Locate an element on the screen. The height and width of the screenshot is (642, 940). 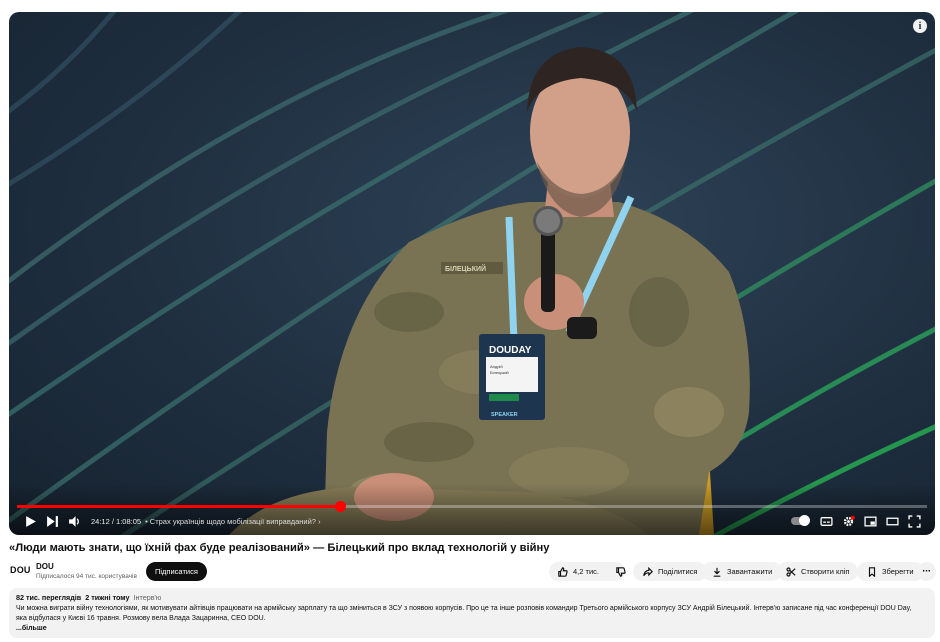
thumbs-down-icon is located at coordinates (621, 571).